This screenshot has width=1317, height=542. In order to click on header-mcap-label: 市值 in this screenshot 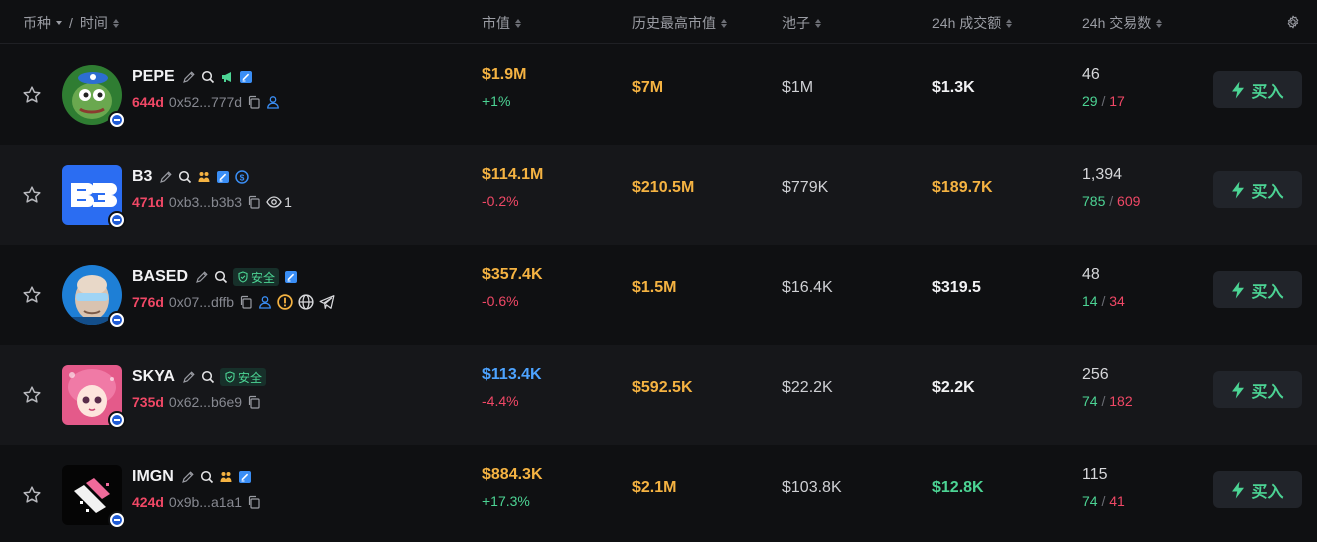, I will do `click(496, 23)`.